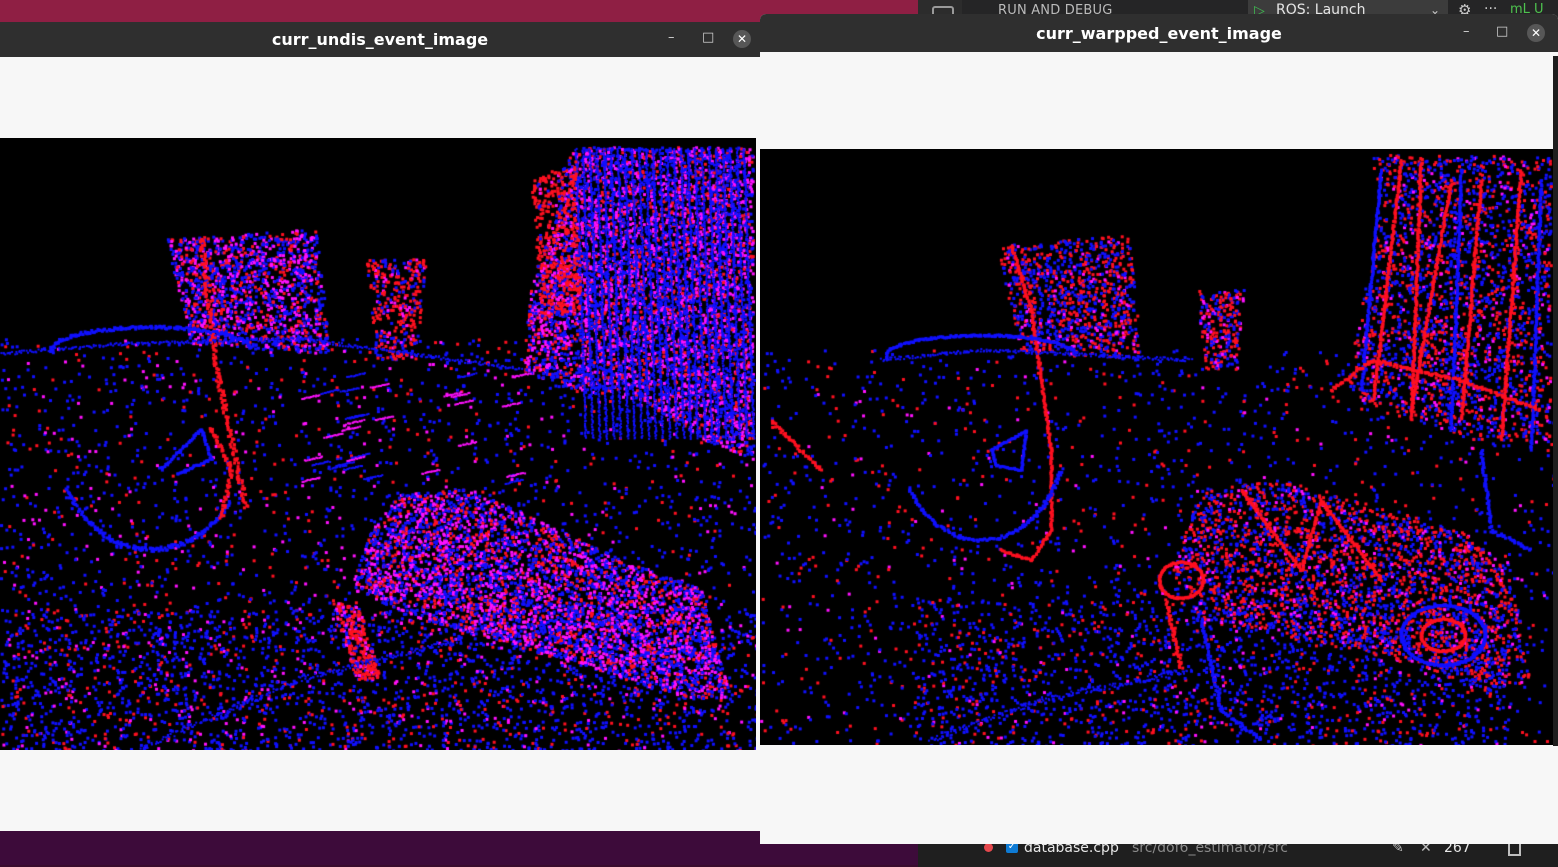 This screenshot has height=867, width=1558. I want to click on breakpoint-dot-icon, so click(988, 847).